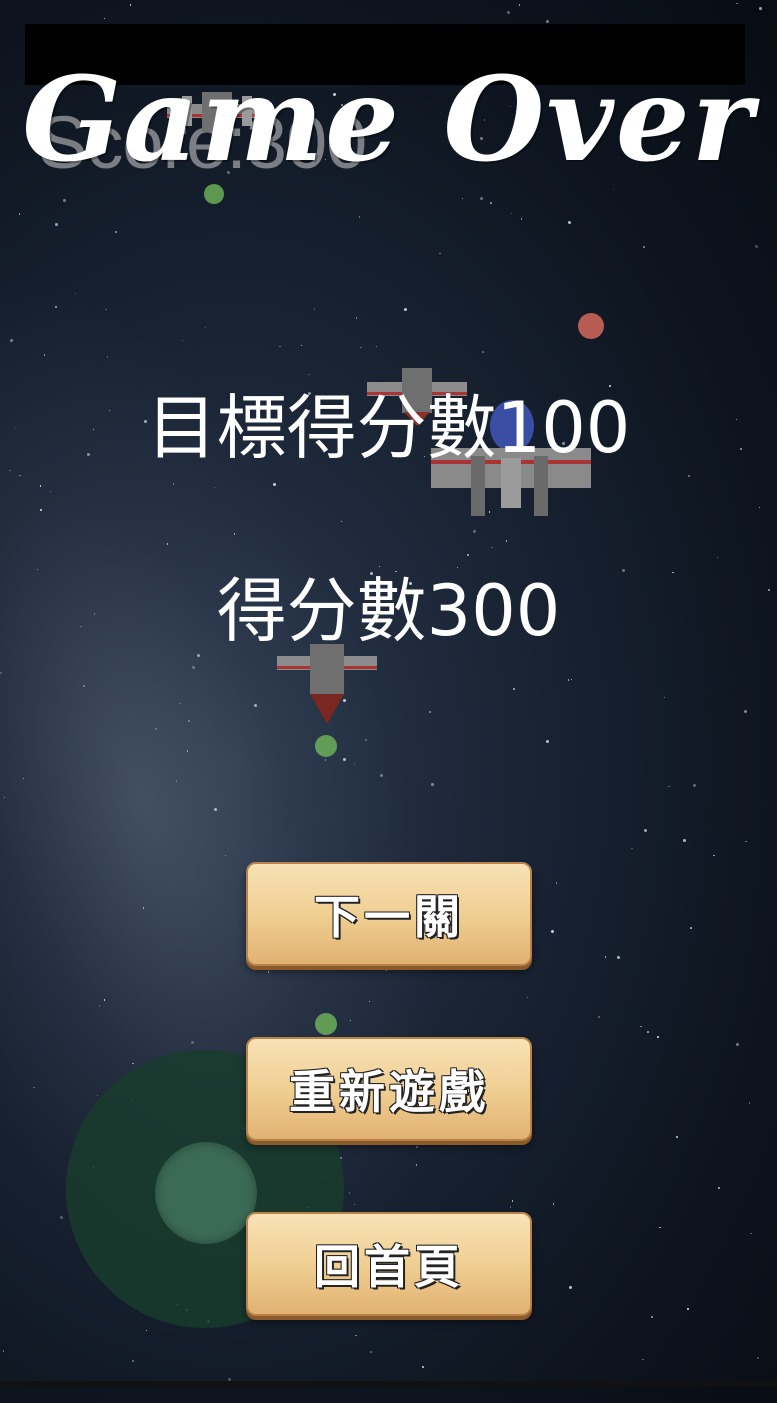 The width and height of the screenshot is (777, 1403). What do you see at coordinates (389, 914) in the screenshot?
I see `next-level-button: 下一關` at bounding box center [389, 914].